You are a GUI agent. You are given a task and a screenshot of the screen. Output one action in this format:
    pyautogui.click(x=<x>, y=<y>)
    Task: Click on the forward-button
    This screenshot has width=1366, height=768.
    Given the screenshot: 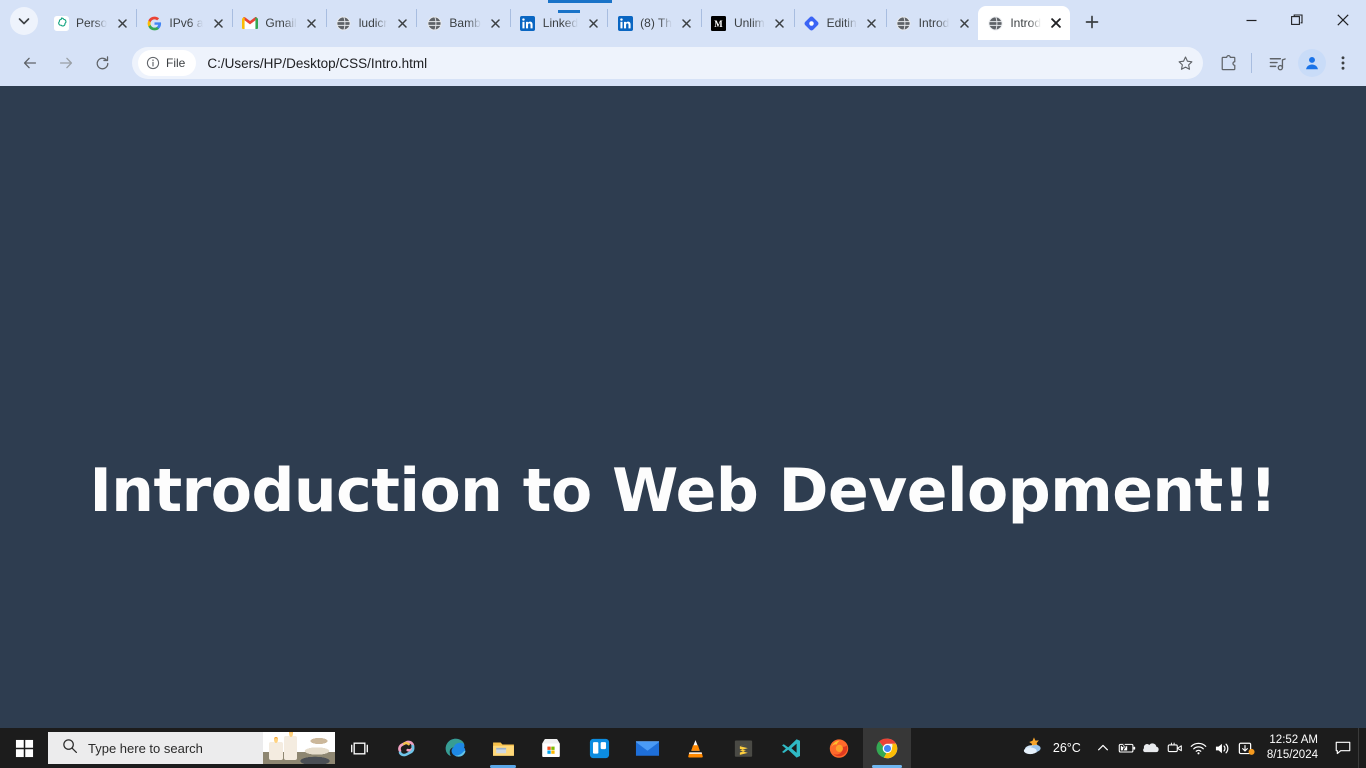 What is the action you would take?
    pyautogui.click(x=66, y=63)
    